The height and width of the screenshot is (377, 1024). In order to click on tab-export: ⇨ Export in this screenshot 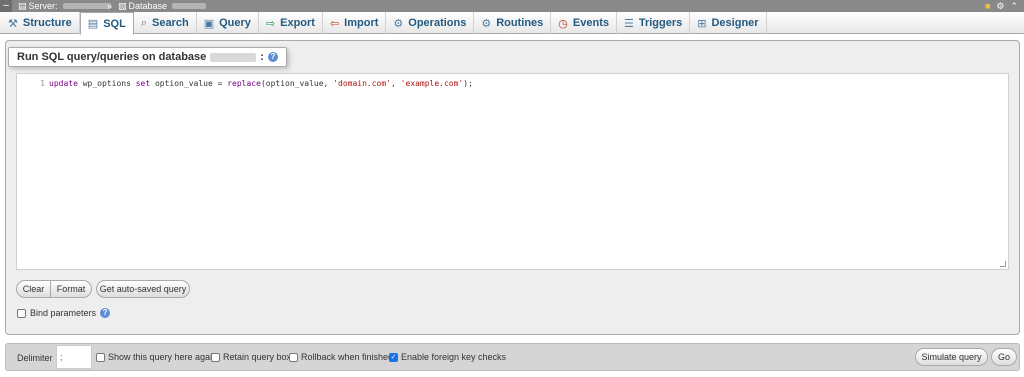, I will do `click(291, 23)`.